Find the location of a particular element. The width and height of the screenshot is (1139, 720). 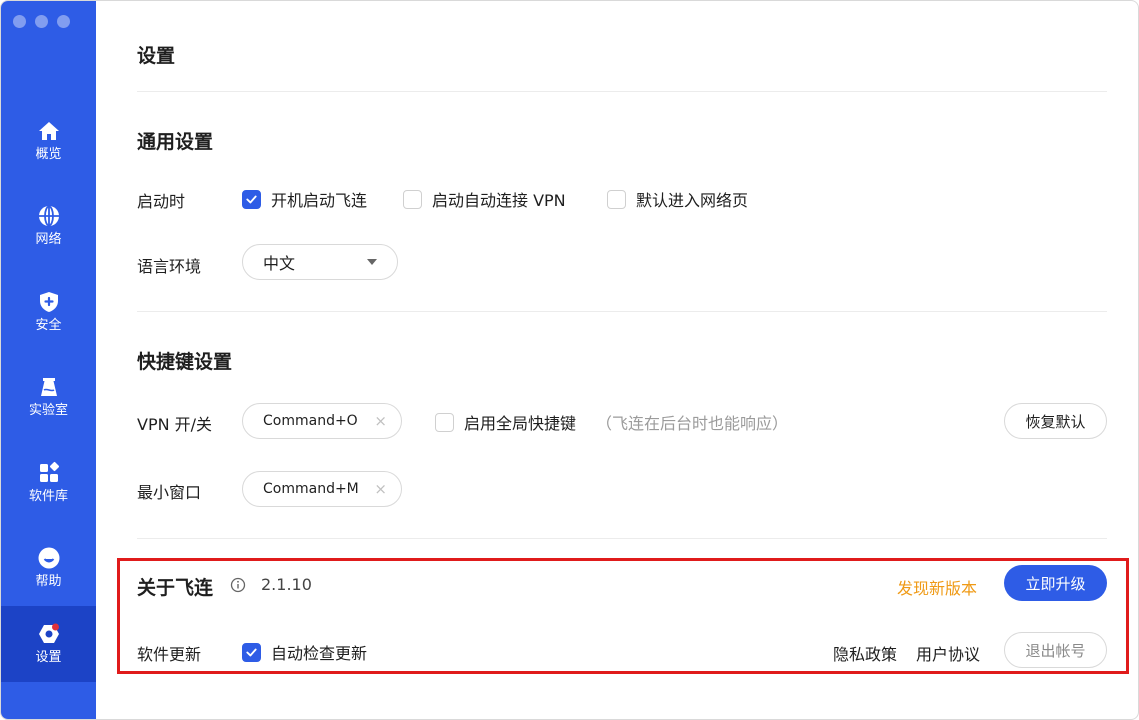

general-section-title: 通用设置 is located at coordinates (175, 142).